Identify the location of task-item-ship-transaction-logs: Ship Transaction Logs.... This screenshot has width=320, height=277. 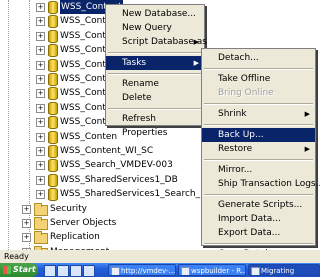
(261, 184).